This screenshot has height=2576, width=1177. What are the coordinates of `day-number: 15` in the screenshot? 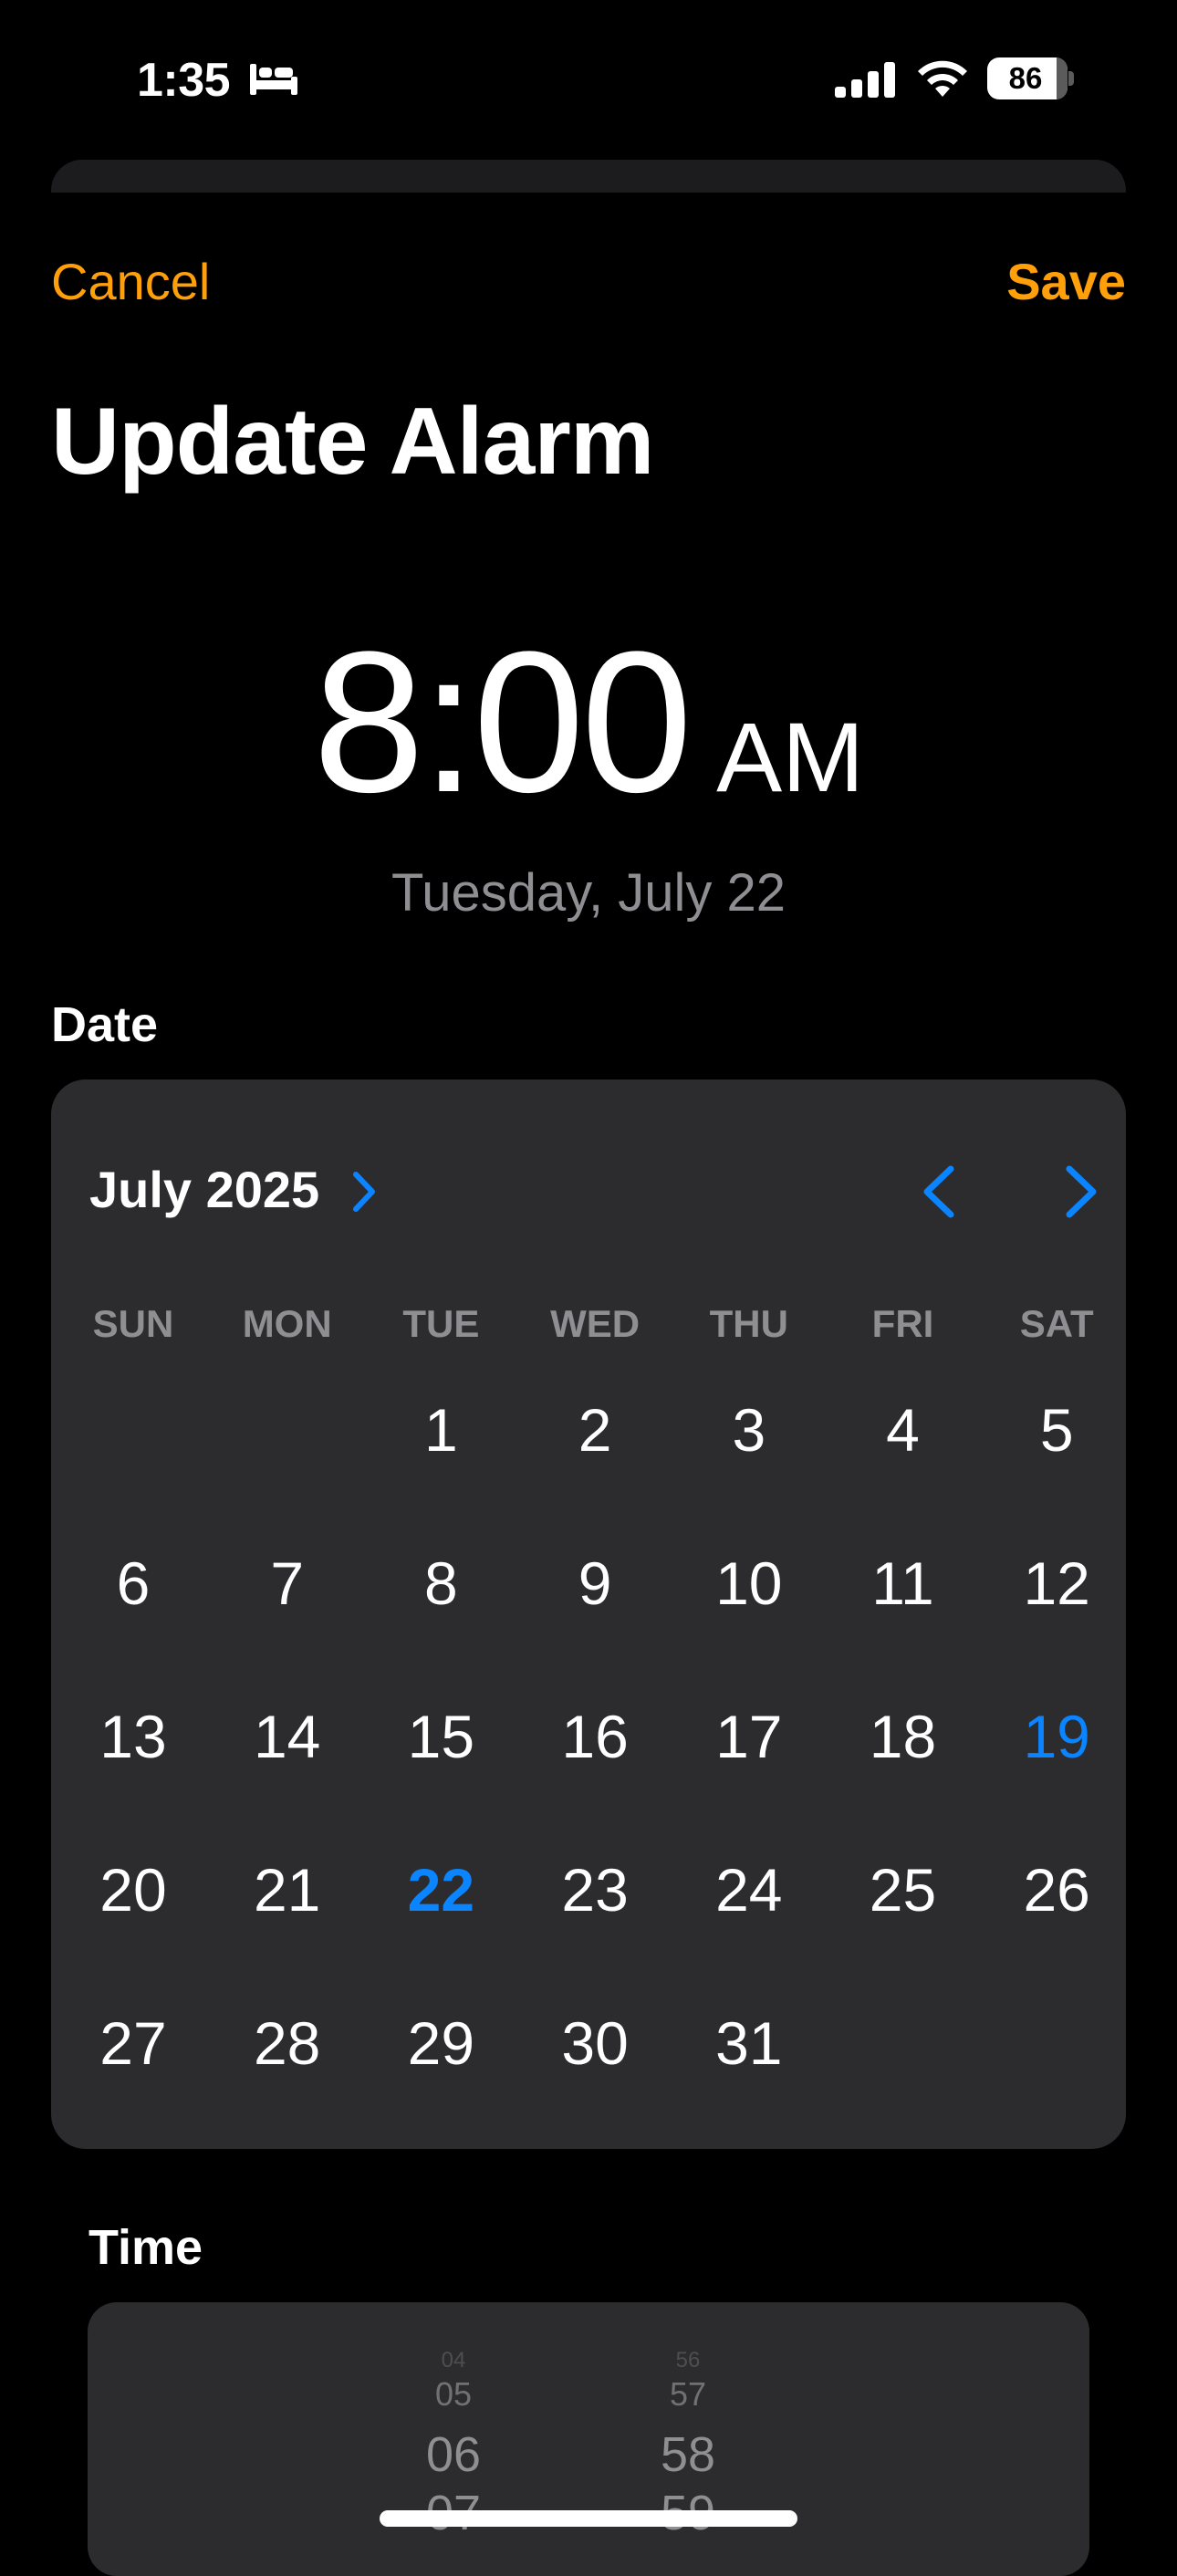 It's located at (441, 1736).